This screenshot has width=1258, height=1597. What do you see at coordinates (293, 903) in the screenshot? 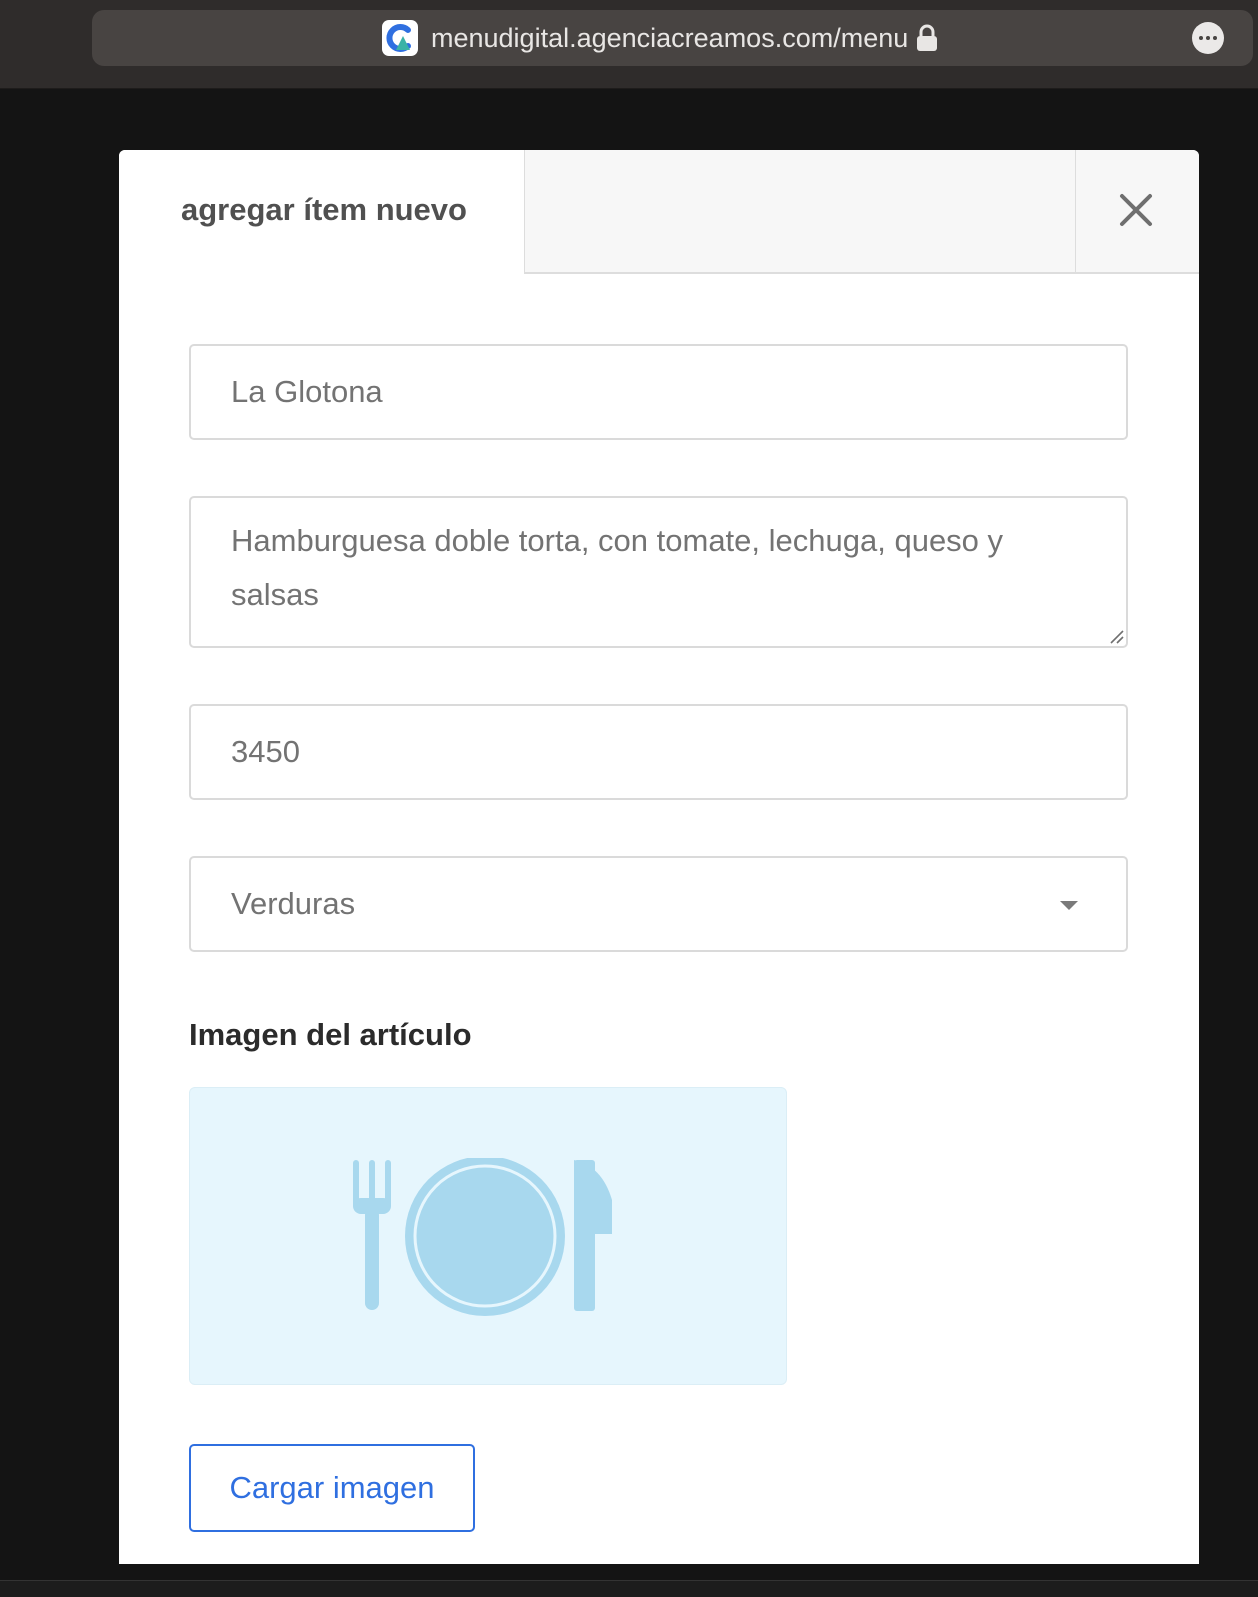
I see `category-selected-value: Verduras` at bounding box center [293, 903].